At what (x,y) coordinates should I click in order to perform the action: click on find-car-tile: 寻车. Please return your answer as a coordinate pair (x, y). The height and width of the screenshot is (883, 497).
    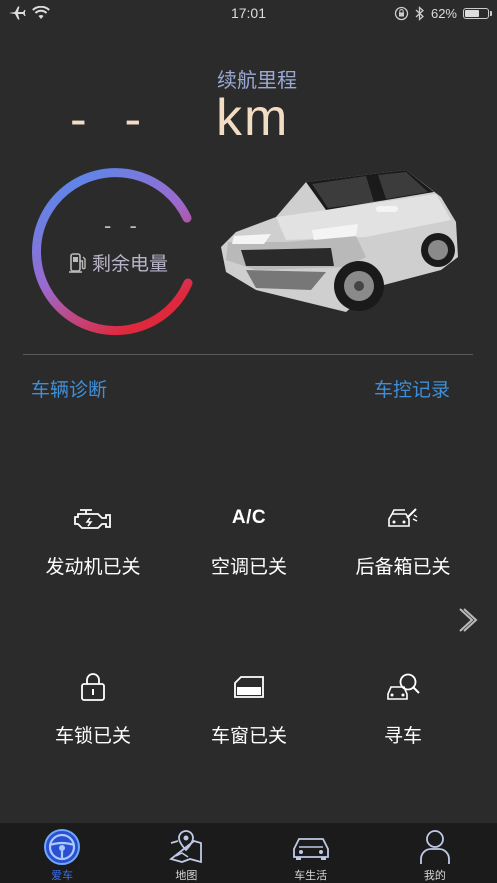
    Looking at the image, I should click on (403, 710).